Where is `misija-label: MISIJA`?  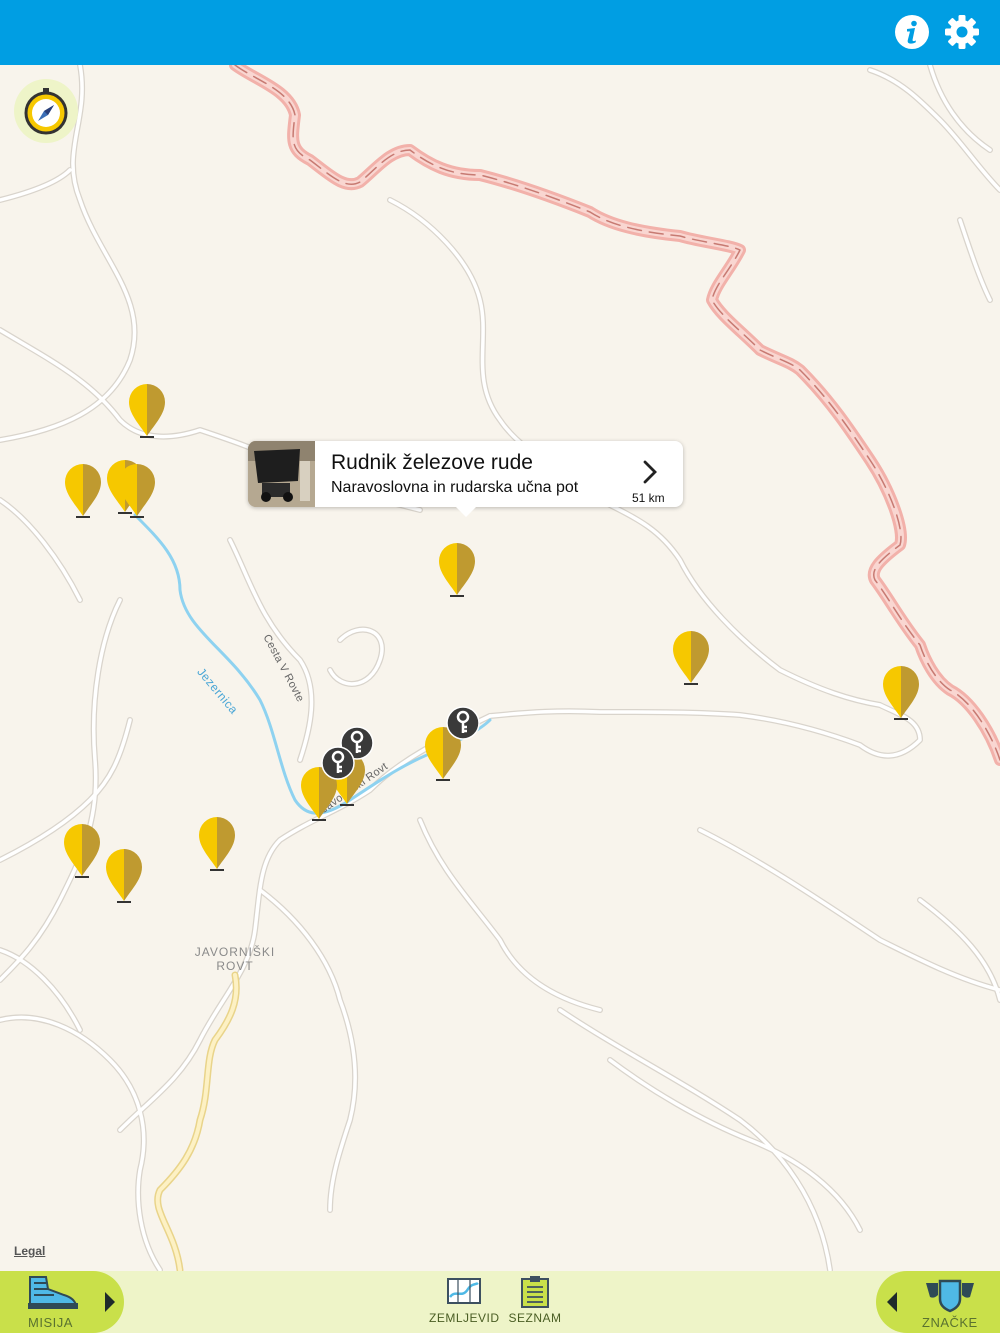 misija-label: MISIJA is located at coordinates (50, 1322).